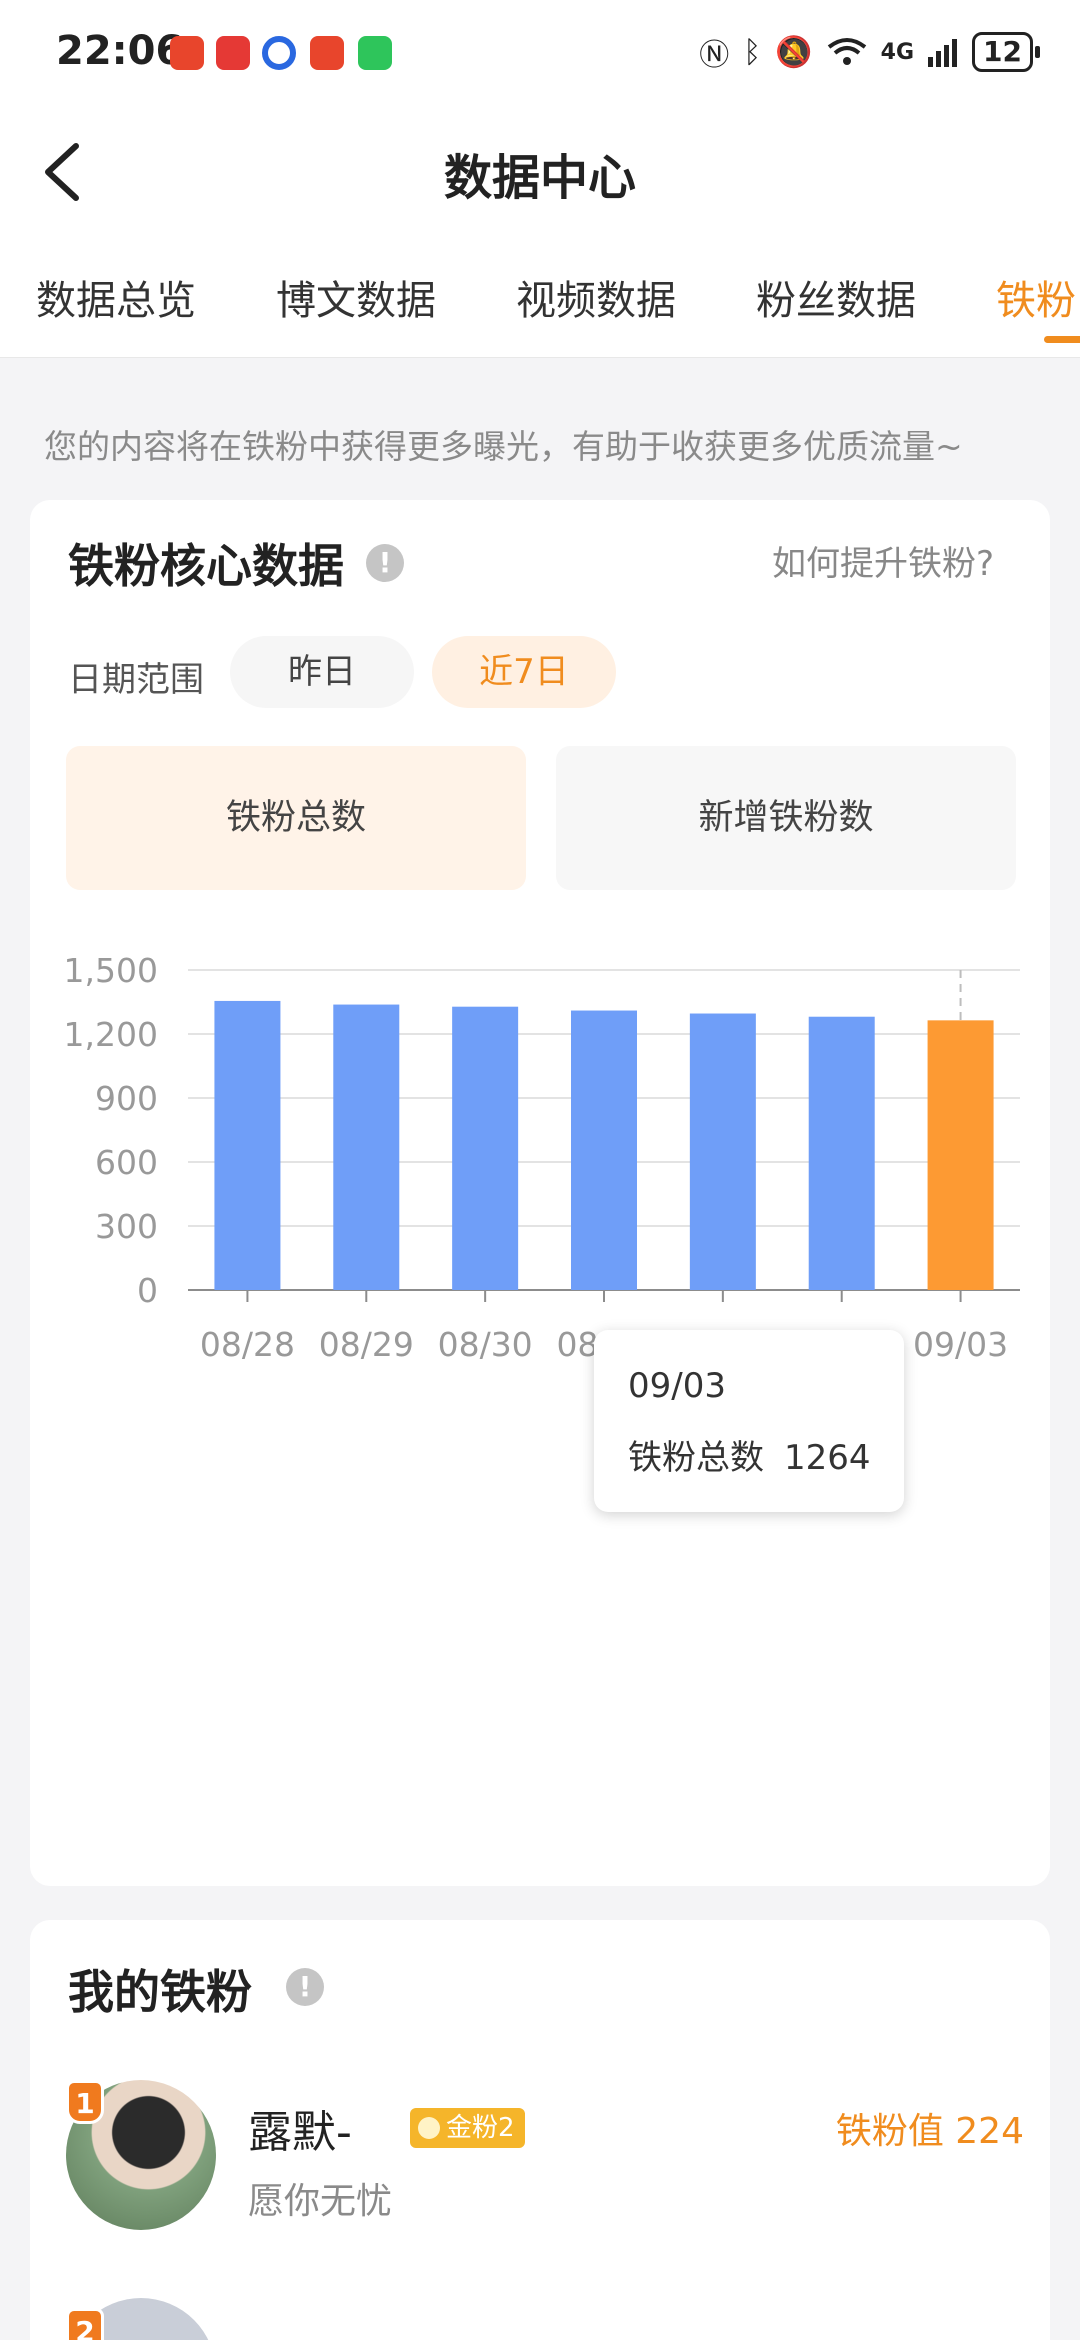  Describe the element at coordinates (327, 53) in the screenshot. I see `battery-saver-icon` at that location.